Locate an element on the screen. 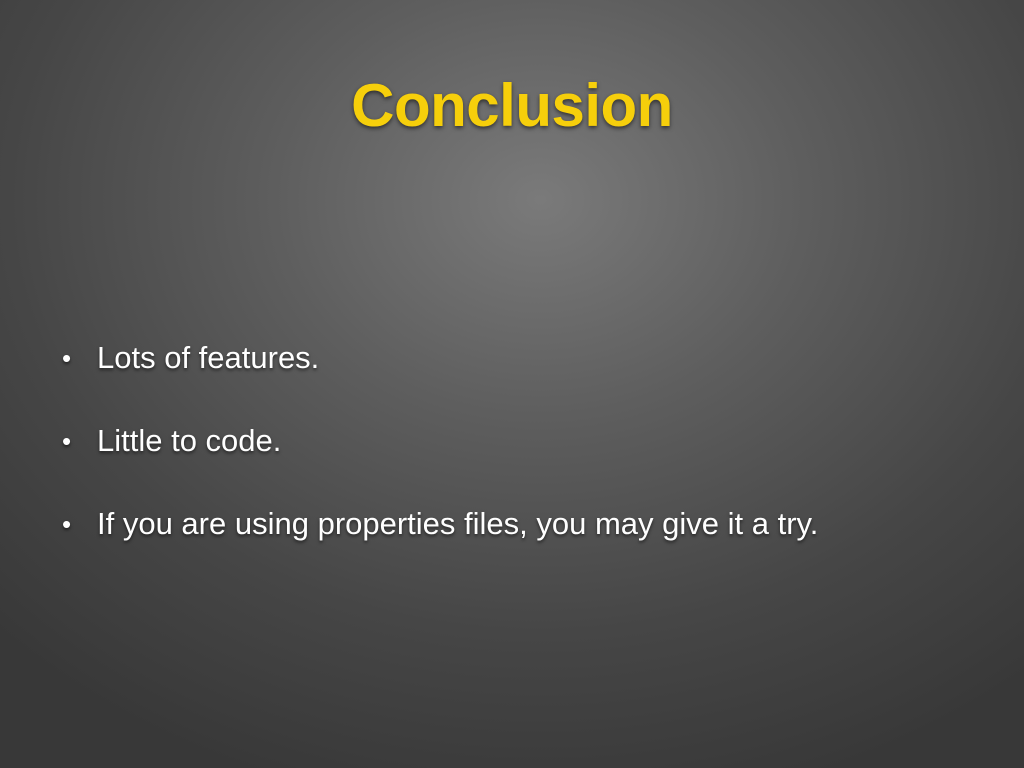 This screenshot has height=768, width=1024. bullet-item: • Lots of features. is located at coordinates (522, 375).